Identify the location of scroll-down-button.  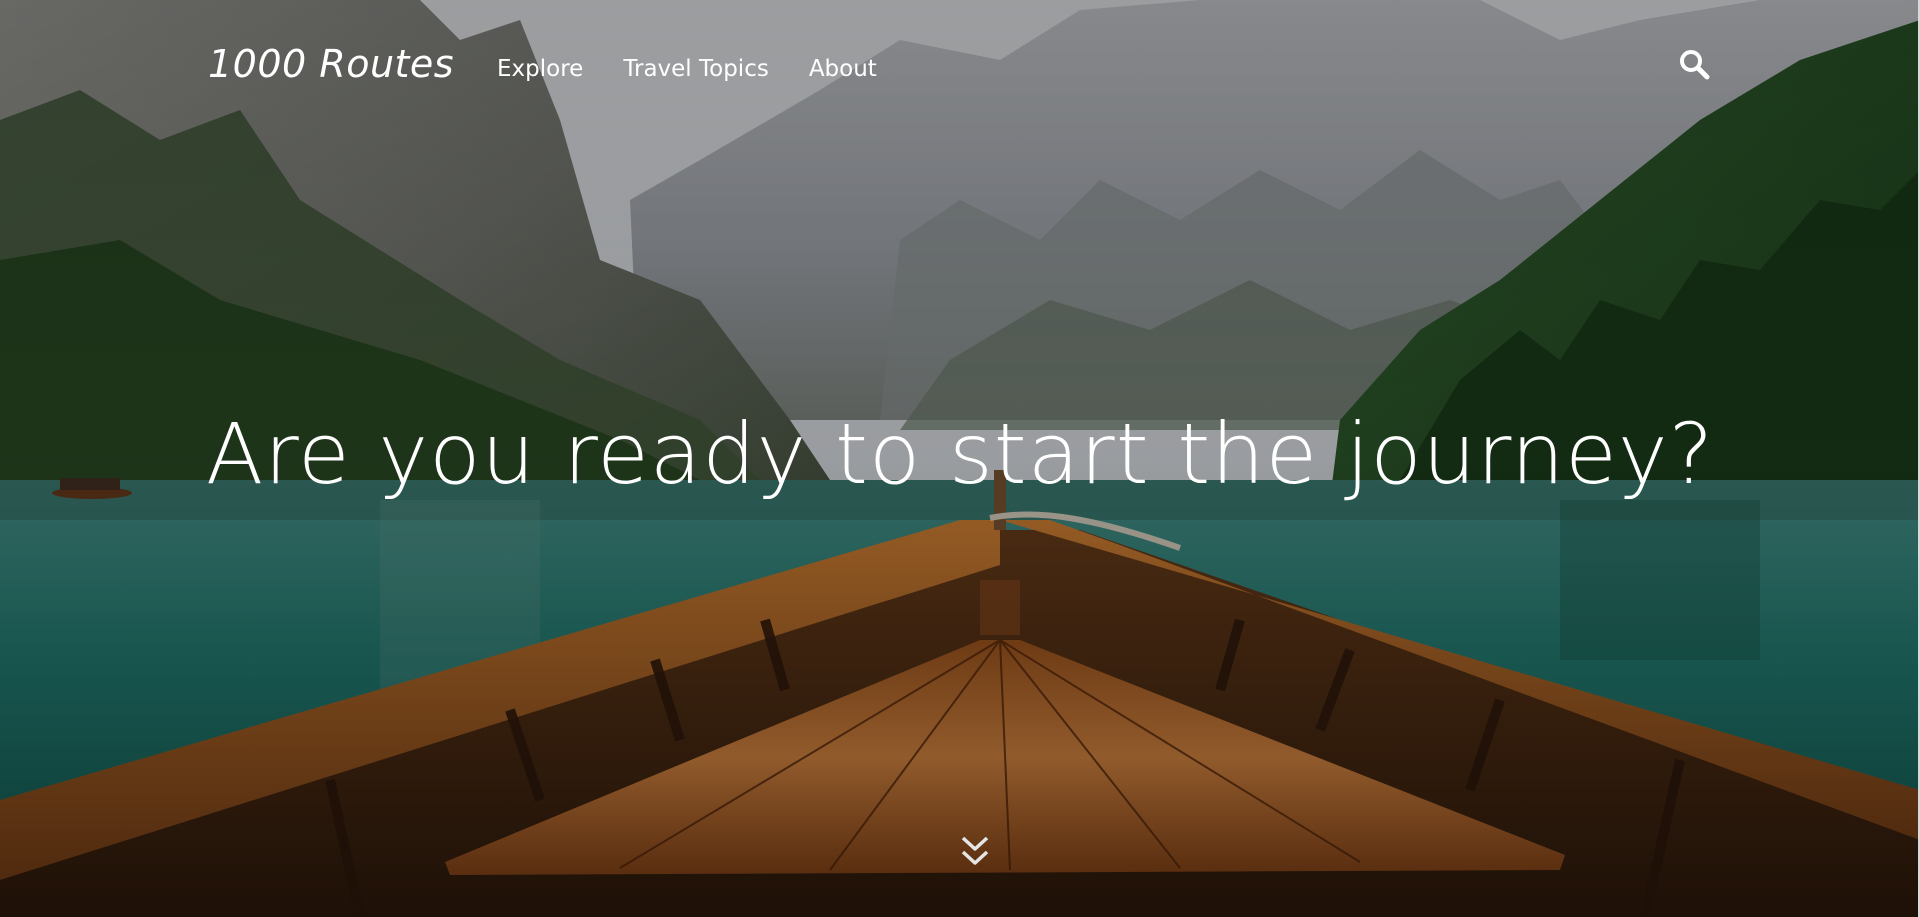
(975, 851).